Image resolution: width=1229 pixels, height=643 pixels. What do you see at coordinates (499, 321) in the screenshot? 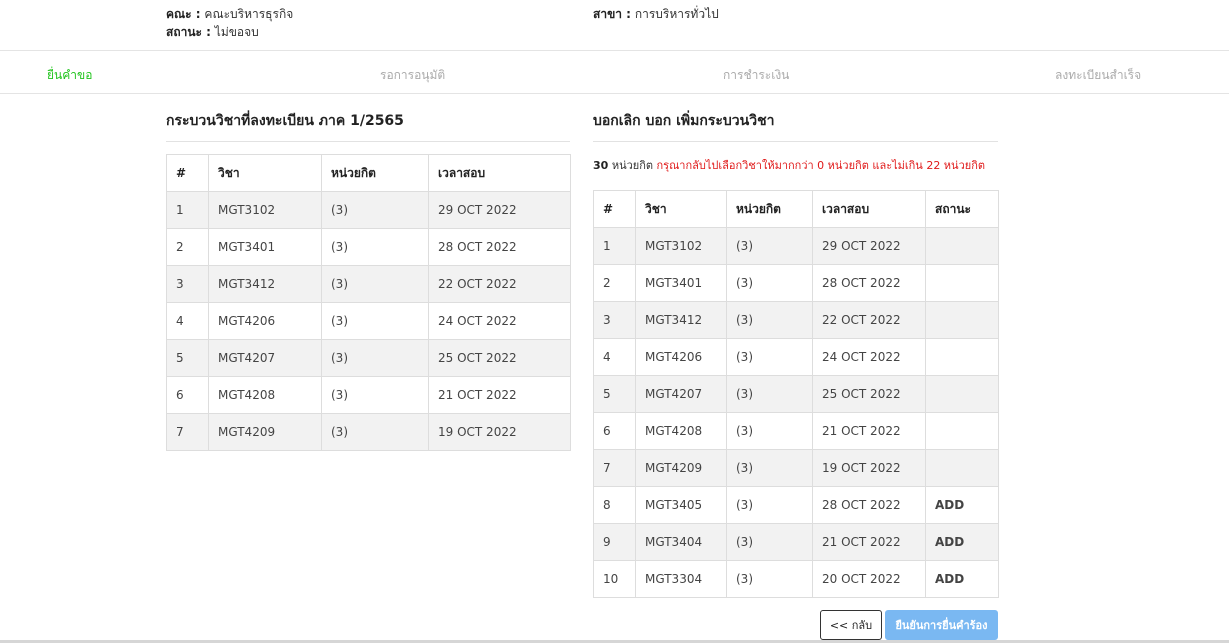
I see `exam-date: 24 OCT 2022` at bounding box center [499, 321].